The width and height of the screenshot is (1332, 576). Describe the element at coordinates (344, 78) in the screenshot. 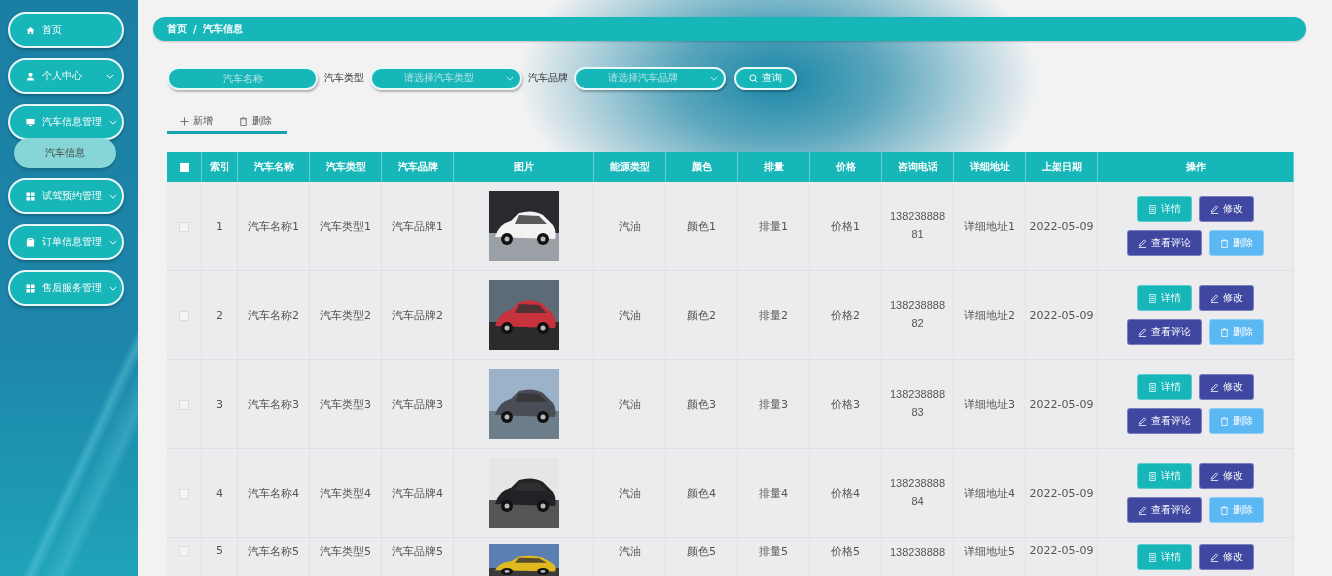

I see `filter-label: 汽车类型` at that location.